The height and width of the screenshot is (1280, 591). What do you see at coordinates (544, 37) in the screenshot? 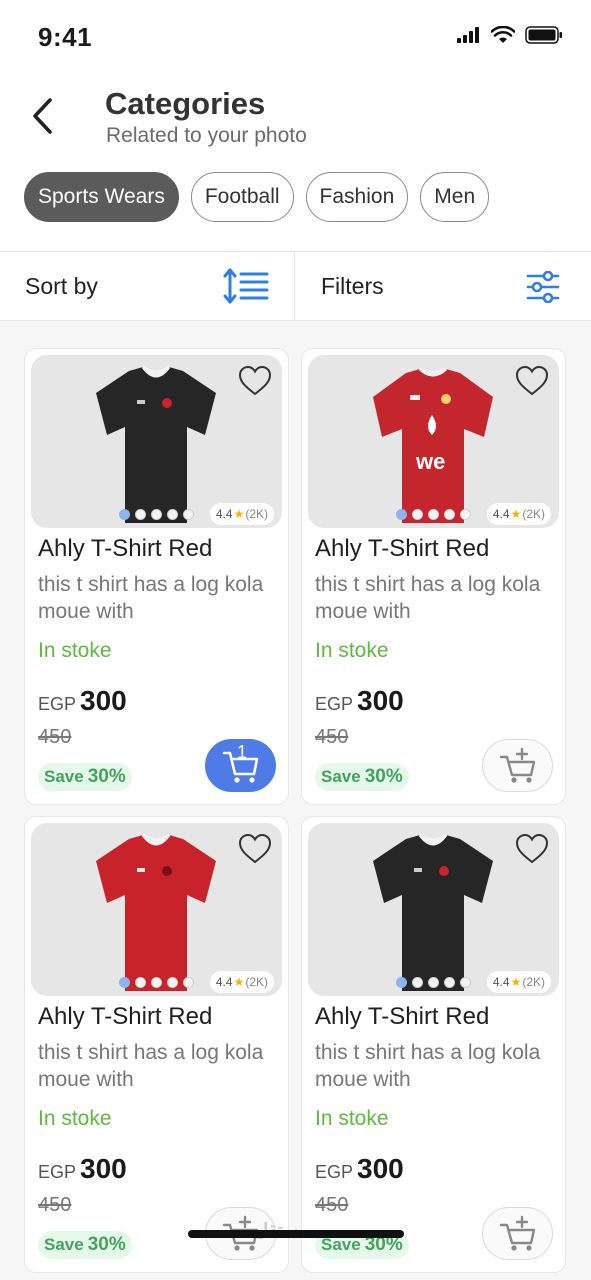
I see `battery-icon` at bounding box center [544, 37].